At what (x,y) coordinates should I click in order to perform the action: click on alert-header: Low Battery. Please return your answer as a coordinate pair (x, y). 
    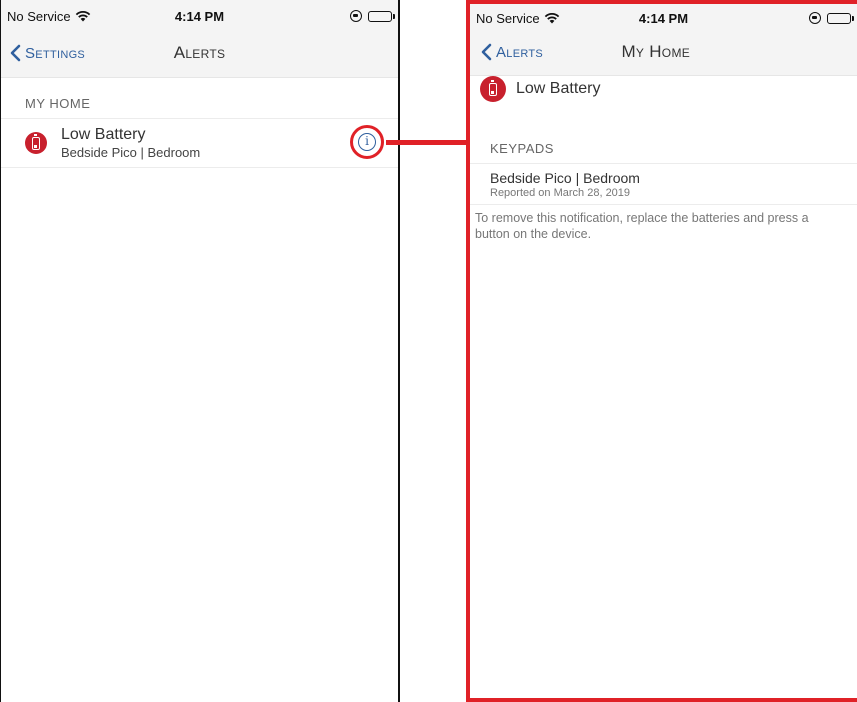
    Looking at the image, I should click on (540, 89).